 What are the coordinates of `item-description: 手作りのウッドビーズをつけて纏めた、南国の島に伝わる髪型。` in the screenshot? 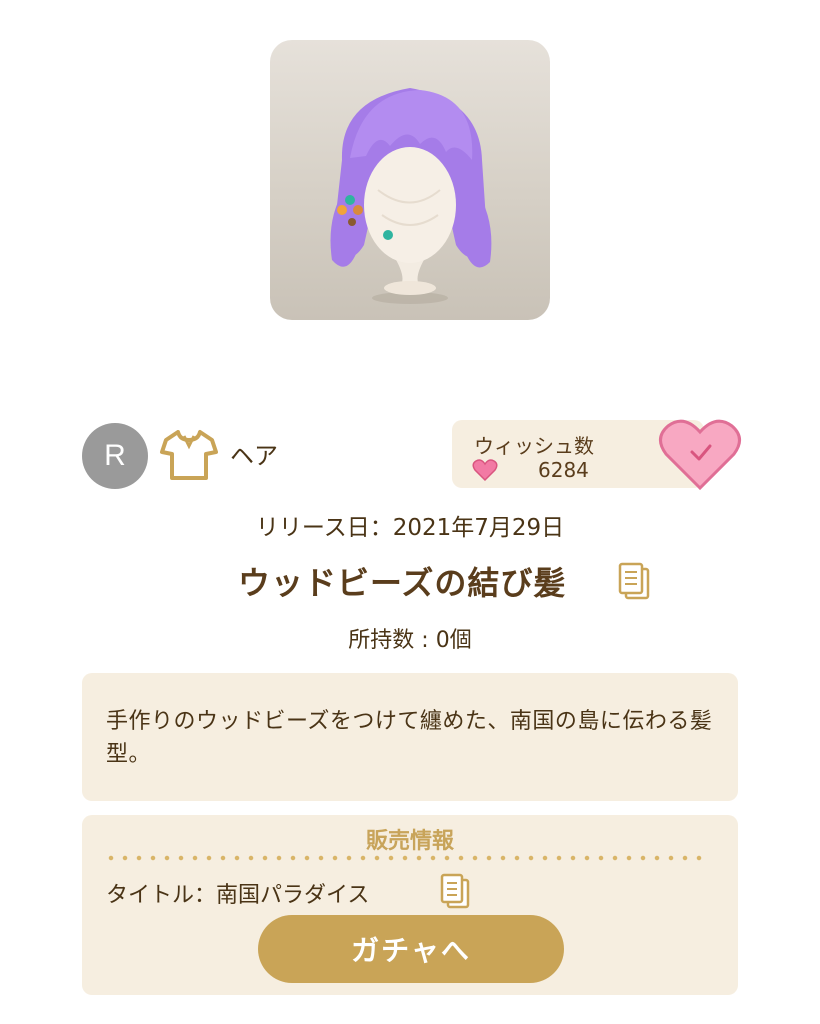 It's located at (409, 738).